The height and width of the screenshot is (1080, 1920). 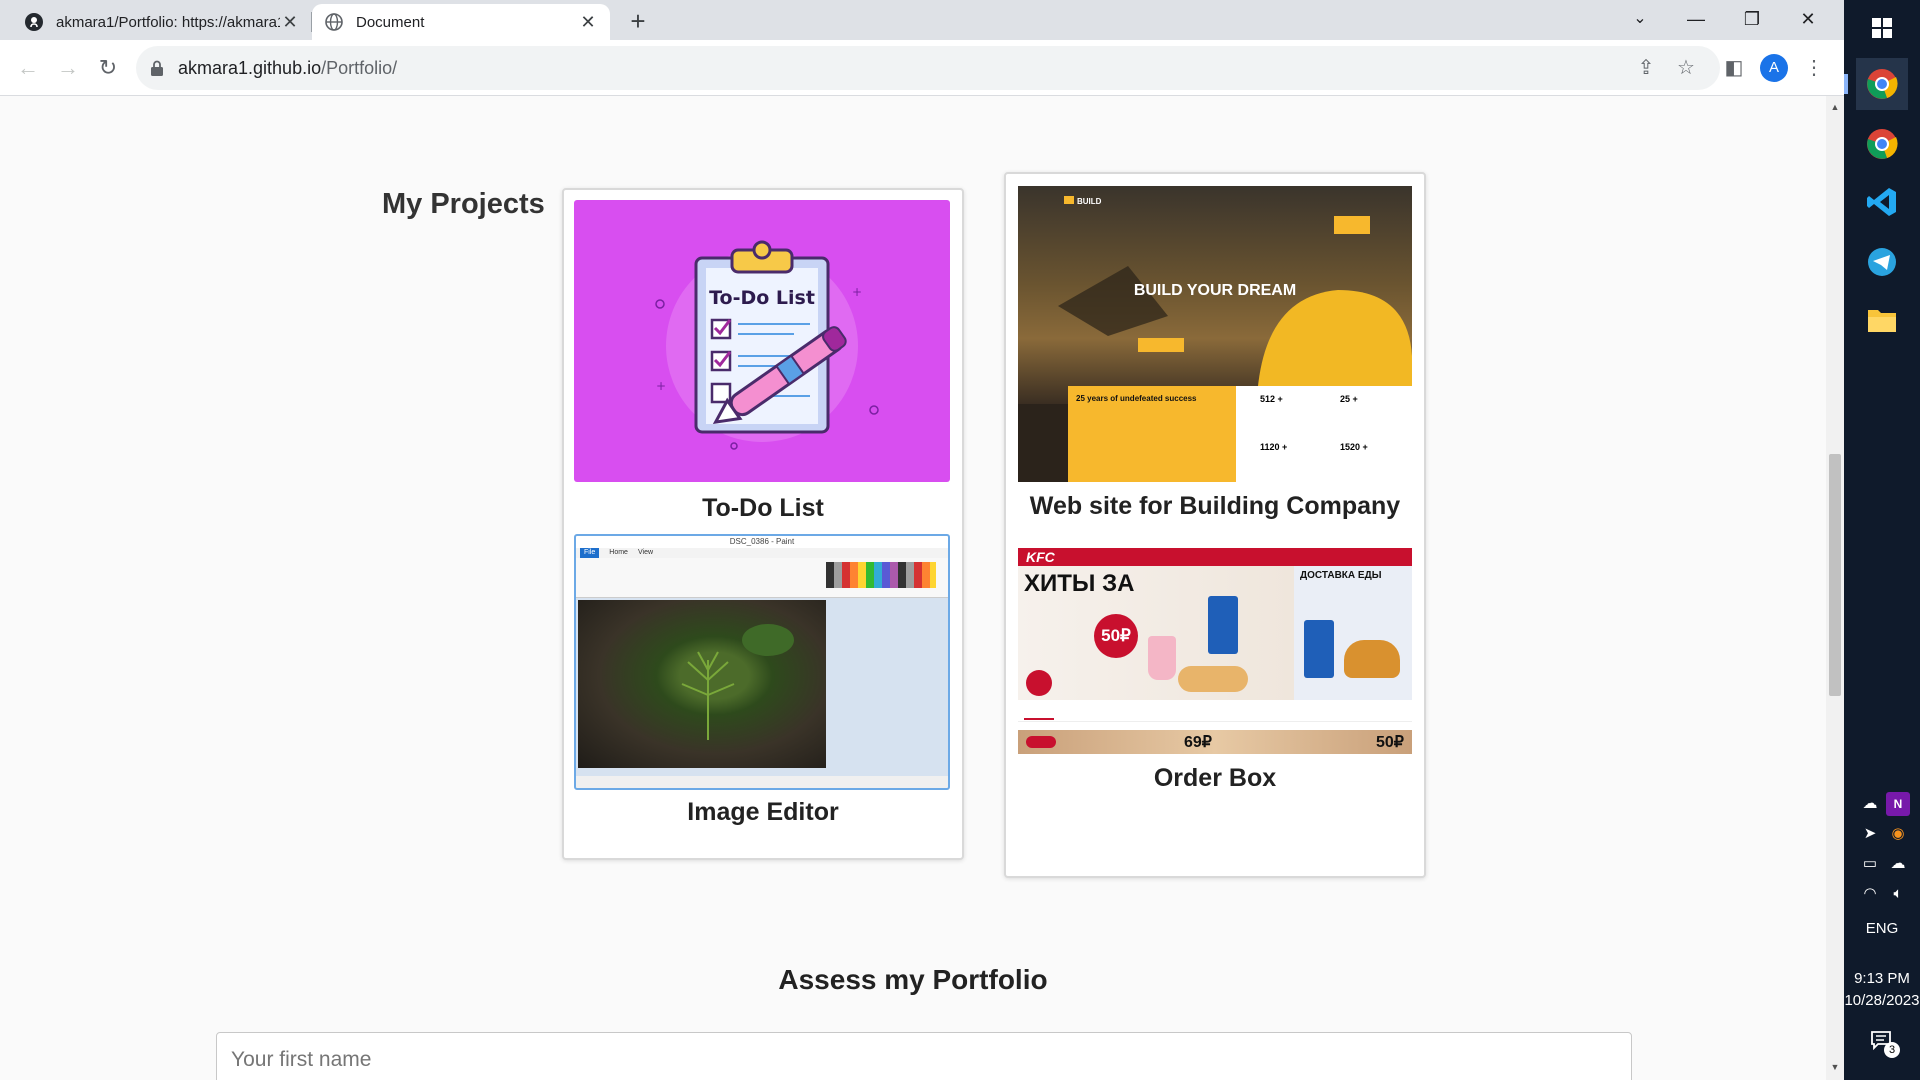 What do you see at coordinates (1215, 778) in the screenshot?
I see `project-title-order-box: Order Box` at bounding box center [1215, 778].